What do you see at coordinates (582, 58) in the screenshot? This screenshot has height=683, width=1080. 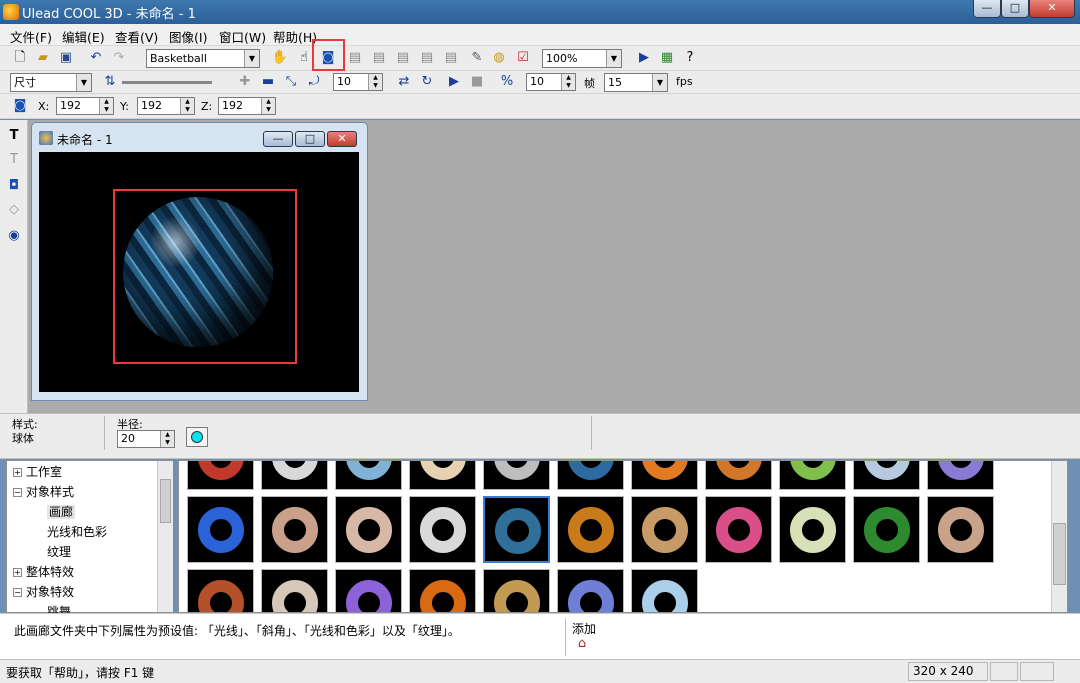 I see `zoom-combo: 100% ▼` at bounding box center [582, 58].